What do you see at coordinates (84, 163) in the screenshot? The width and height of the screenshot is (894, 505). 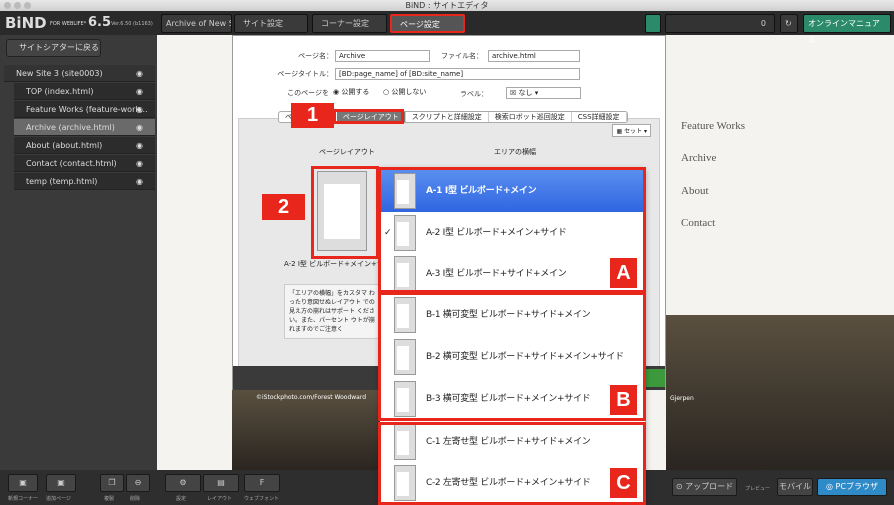 I see `page-item: Contact (contact.html) ◉` at bounding box center [84, 163].